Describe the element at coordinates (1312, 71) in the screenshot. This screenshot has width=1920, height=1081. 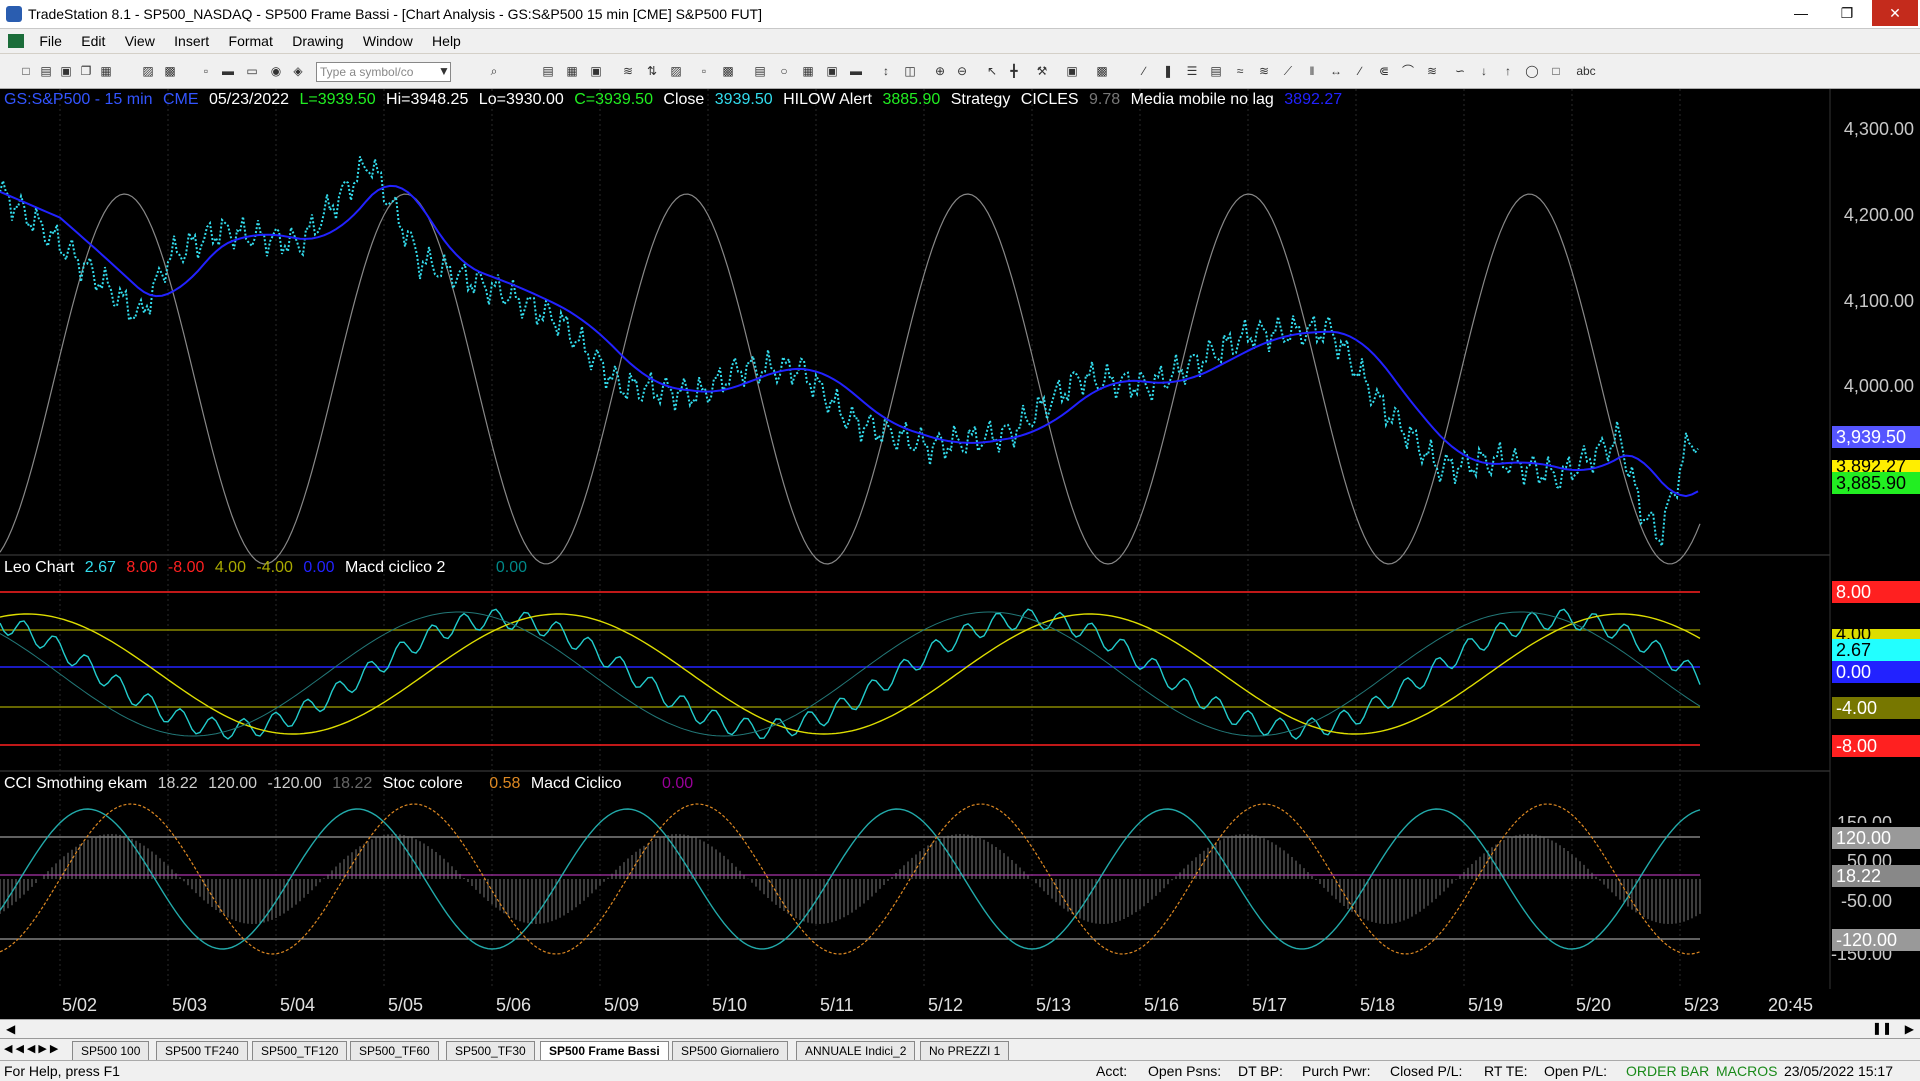
I see `speed-lines-icon: ‖` at that location.